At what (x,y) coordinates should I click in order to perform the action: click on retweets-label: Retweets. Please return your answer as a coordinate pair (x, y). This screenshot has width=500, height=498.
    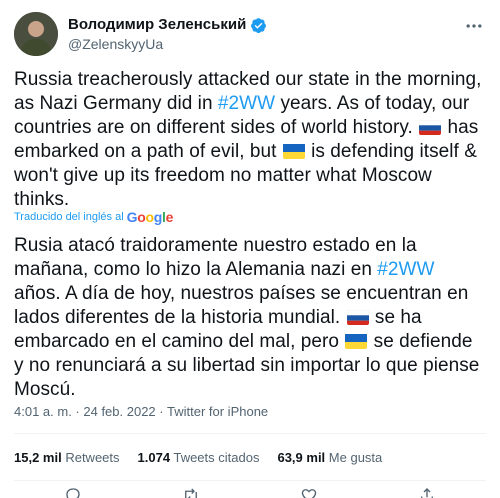
    Looking at the image, I should click on (92, 457).